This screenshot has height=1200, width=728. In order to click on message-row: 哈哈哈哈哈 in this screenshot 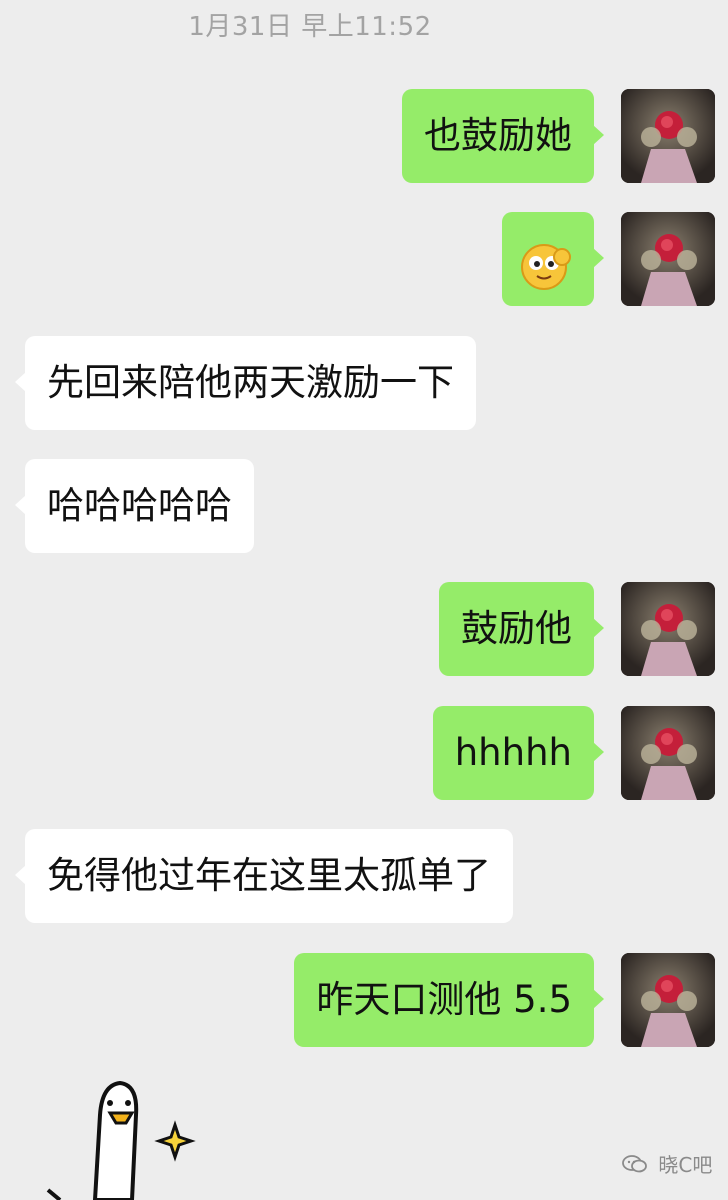, I will do `click(364, 509)`.